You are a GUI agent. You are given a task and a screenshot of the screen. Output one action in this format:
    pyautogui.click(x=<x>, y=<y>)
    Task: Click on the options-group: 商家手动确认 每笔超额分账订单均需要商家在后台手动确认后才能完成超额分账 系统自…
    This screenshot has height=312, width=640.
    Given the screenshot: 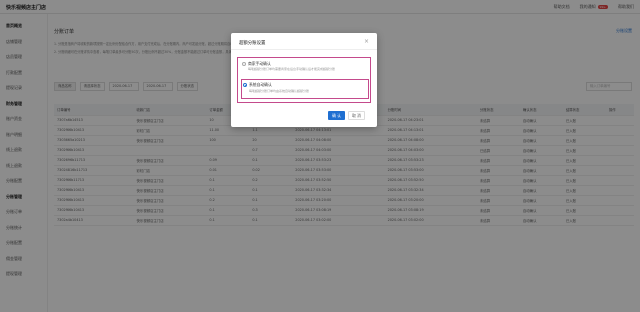 What is the action you would take?
    pyautogui.click(x=304, y=80)
    